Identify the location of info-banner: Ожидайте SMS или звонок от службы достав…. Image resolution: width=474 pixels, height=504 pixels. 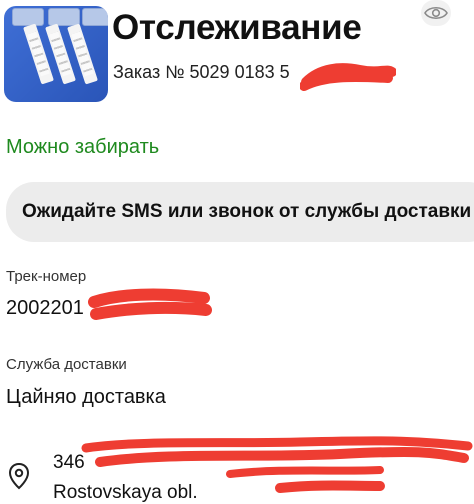
(240, 212).